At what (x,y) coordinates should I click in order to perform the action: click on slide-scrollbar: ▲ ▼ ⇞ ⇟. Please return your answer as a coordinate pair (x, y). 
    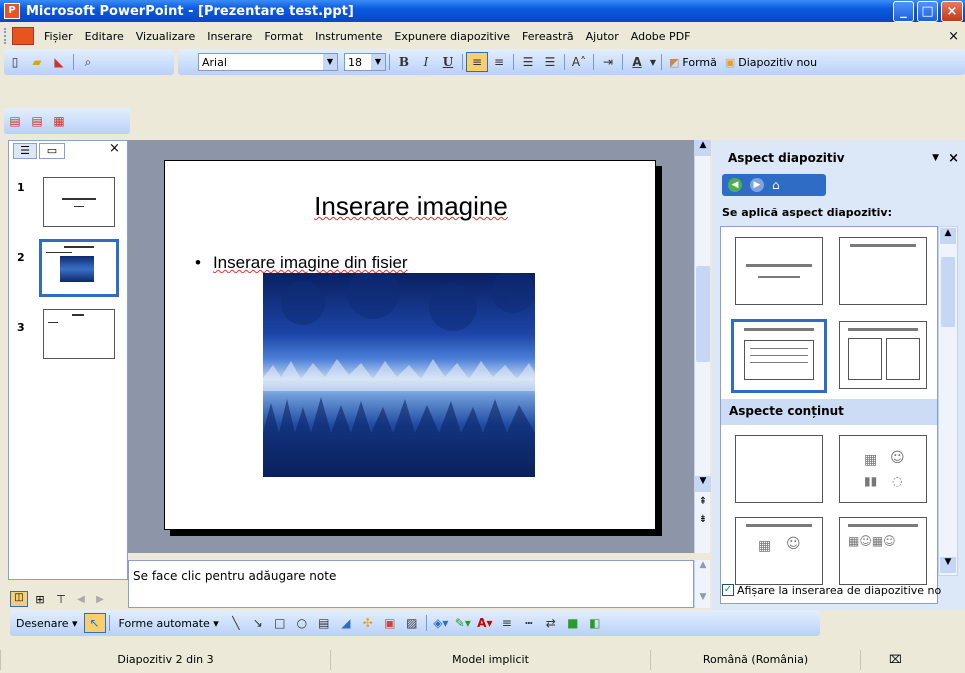
    Looking at the image, I should click on (702, 346).